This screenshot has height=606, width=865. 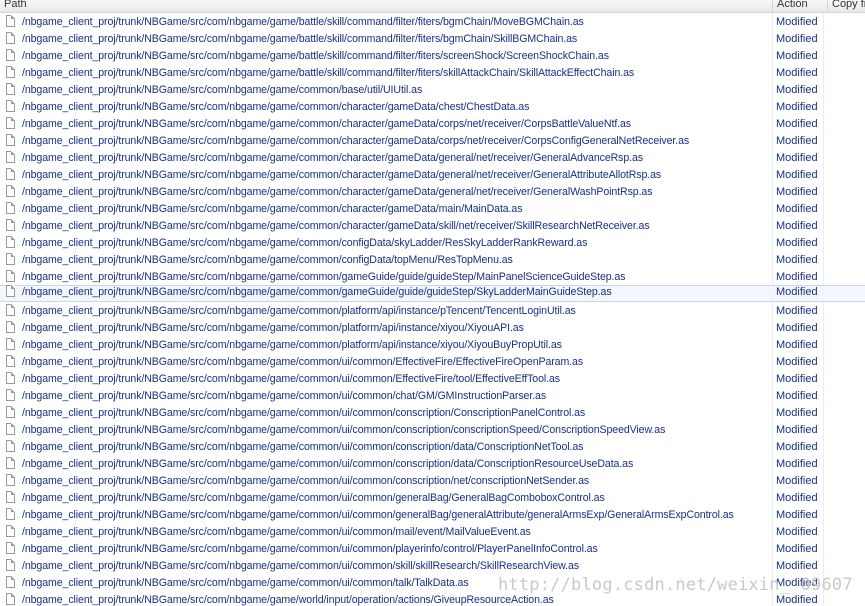 What do you see at coordinates (800, 6) in the screenshot?
I see `column-header-action: Action` at bounding box center [800, 6].